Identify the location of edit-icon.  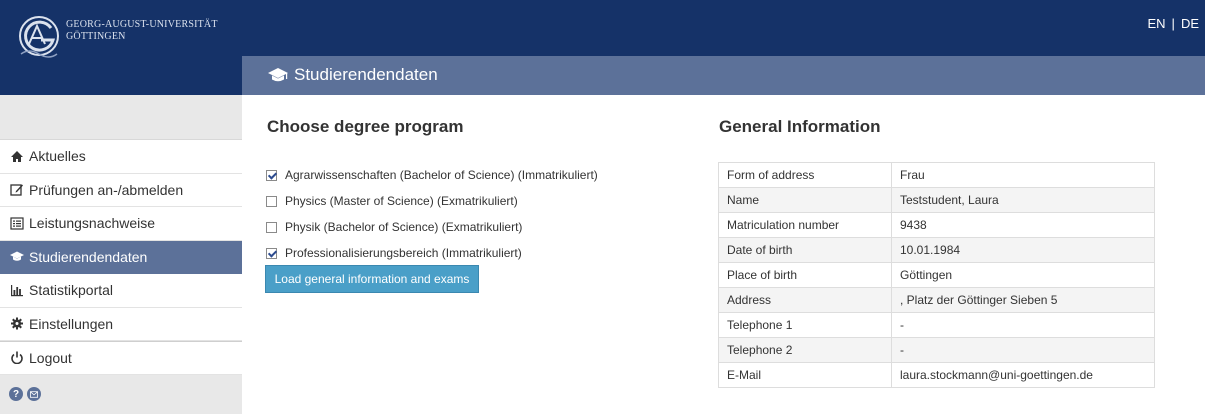
(16, 190).